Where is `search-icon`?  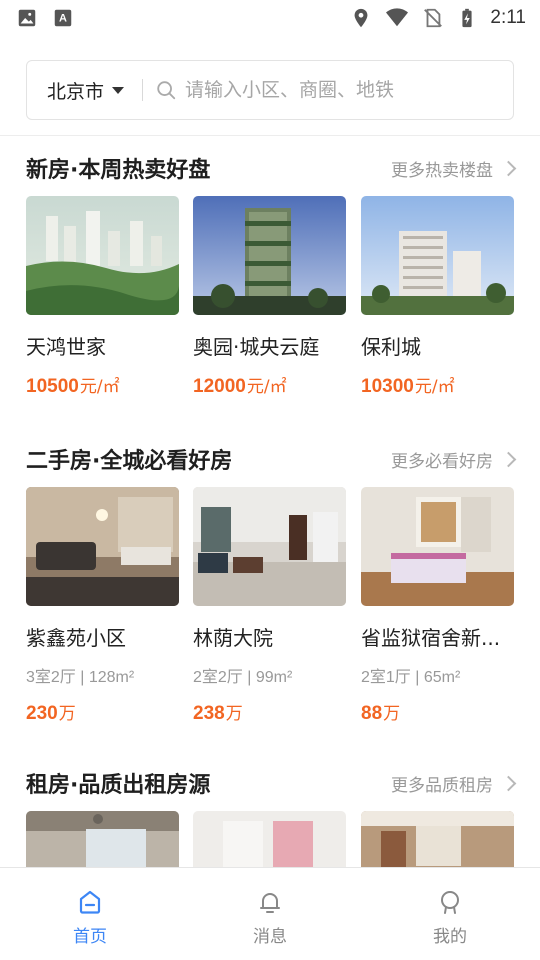
search-icon is located at coordinates (166, 90).